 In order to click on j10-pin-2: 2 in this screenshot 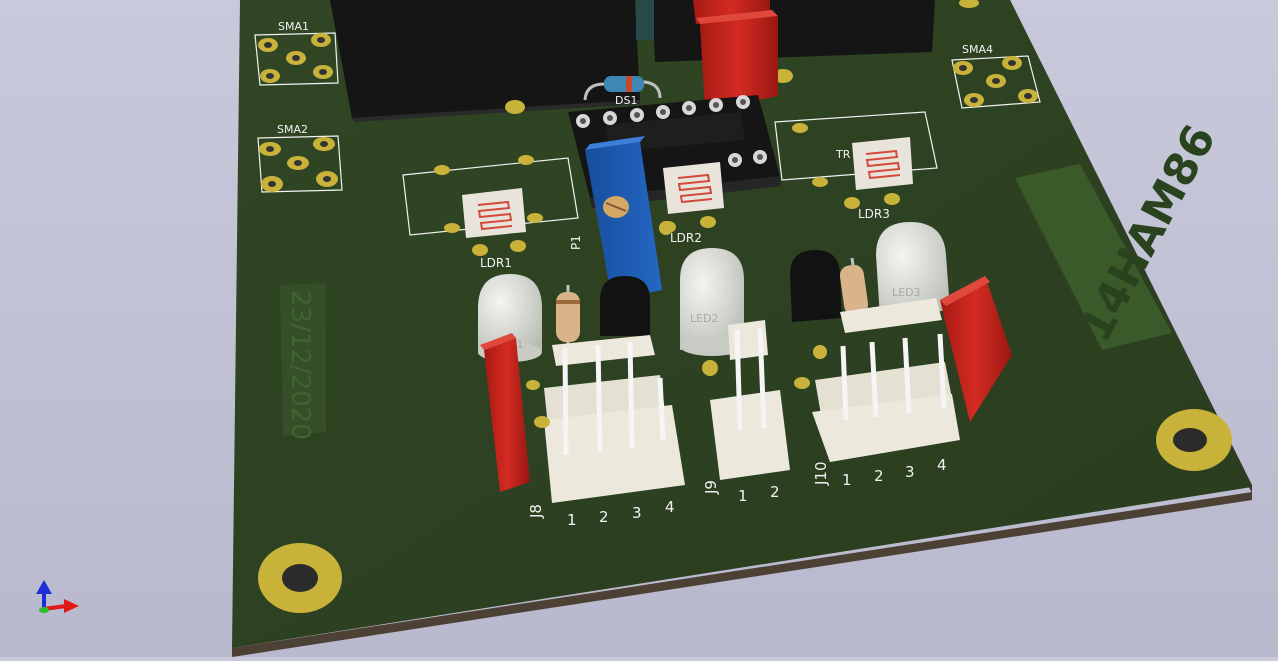, I will do `click(879, 476)`.